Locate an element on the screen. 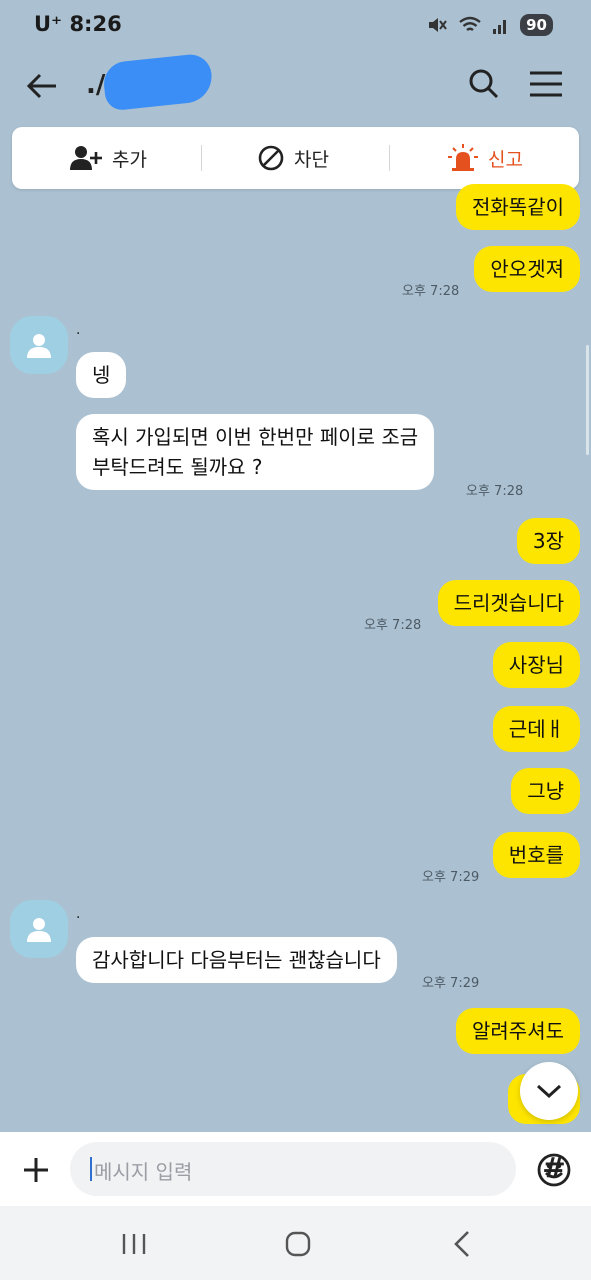 The image size is (591, 1280). back-nav-button is located at coordinates (464, 1244).